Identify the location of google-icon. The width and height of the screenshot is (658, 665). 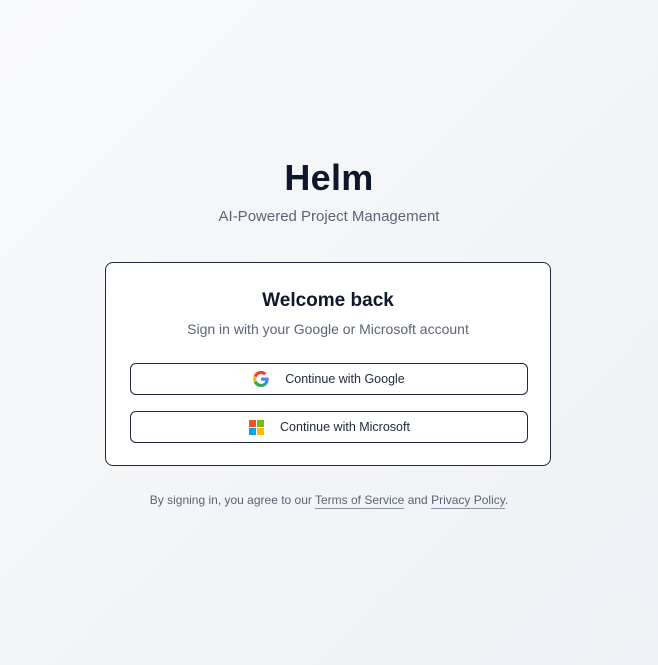
(261, 379).